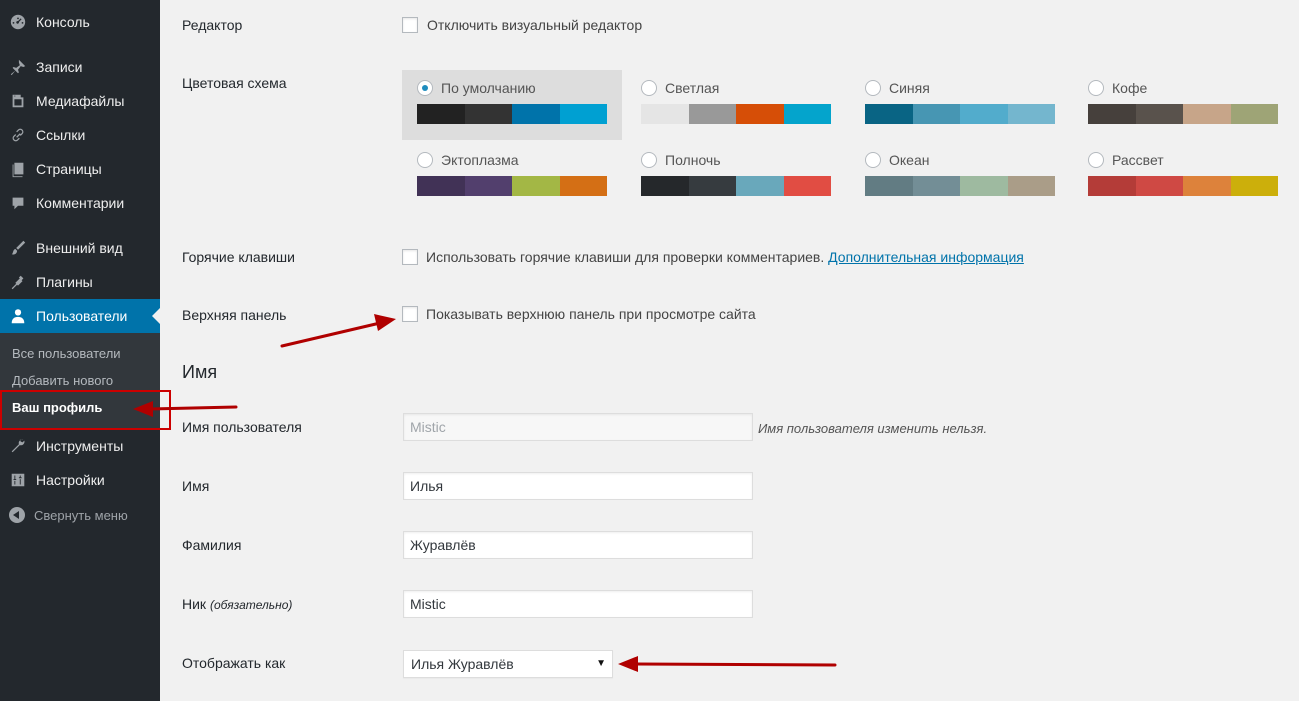 This screenshot has width=1299, height=701. I want to click on color-scheme-name: Светлая, so click(692, 88).